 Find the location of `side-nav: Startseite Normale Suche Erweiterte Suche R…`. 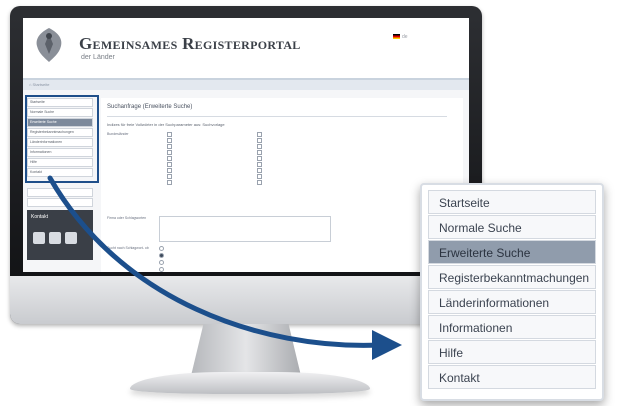

side-nav: Startseite Normale Suche Erweiterte Suche R… is located at coordinates (62, 139).